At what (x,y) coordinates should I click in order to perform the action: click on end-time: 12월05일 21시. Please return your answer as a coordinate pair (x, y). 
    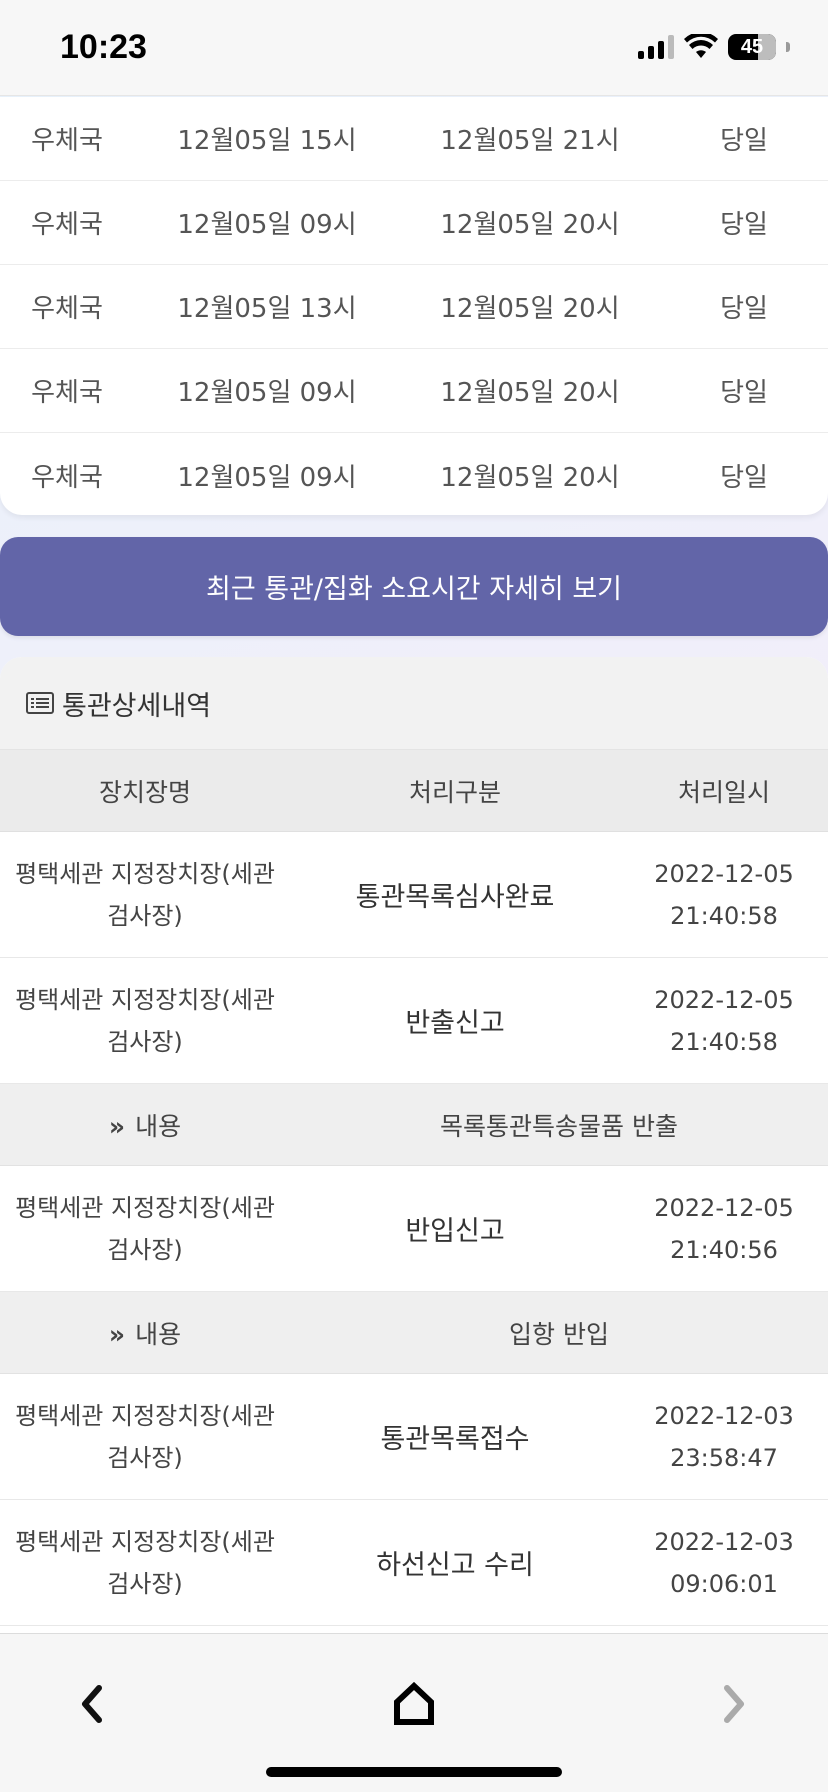
    Looking at the image, I should click on (530, 141).